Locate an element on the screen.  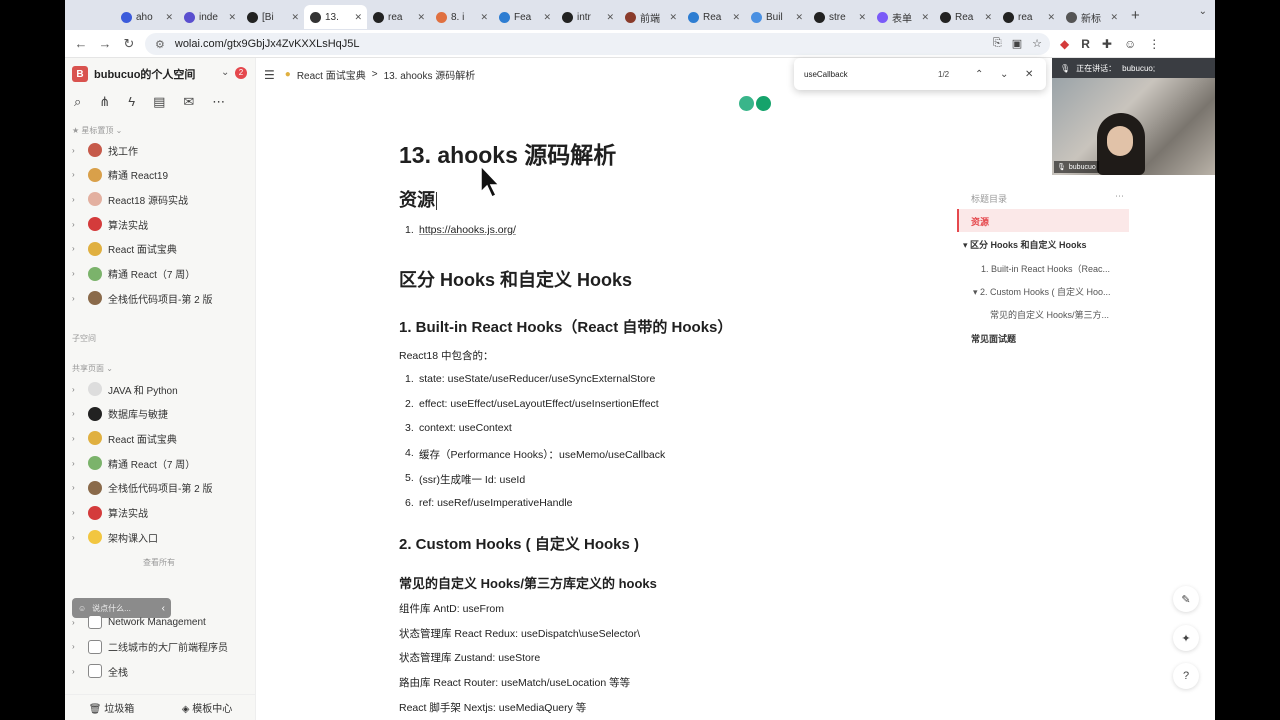
sidebar-starred-item: › 精通 React（7 周） is located at coordinates (162, 274).